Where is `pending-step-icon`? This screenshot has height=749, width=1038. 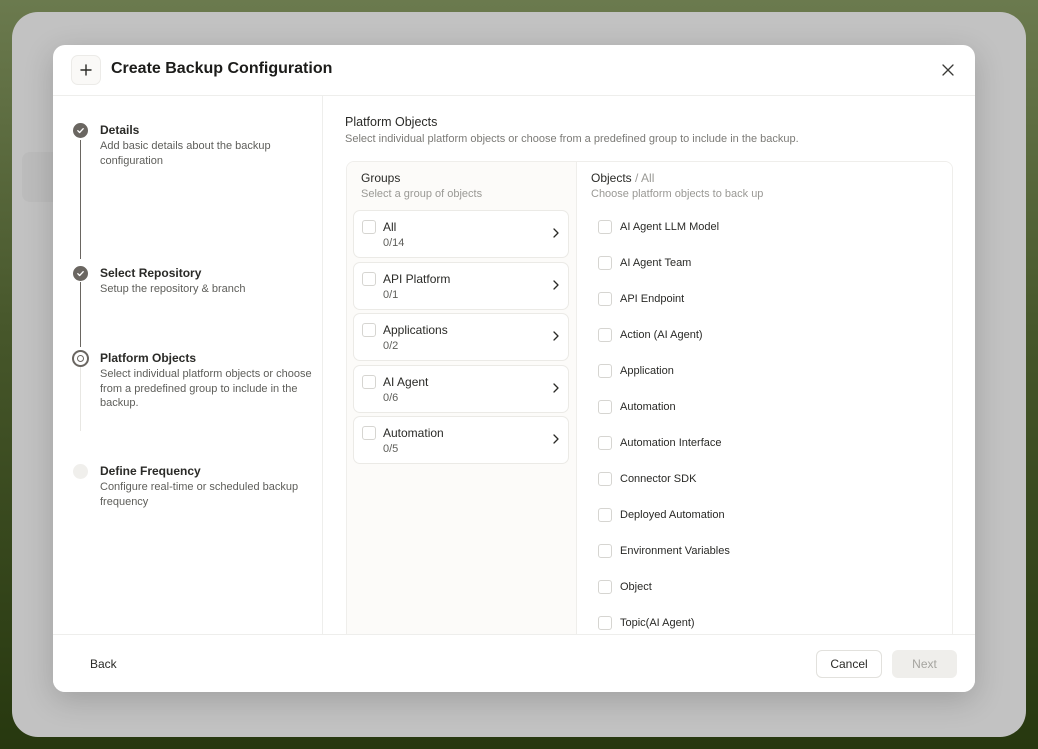 pending-step-icon is located at coordinates (80, 471).